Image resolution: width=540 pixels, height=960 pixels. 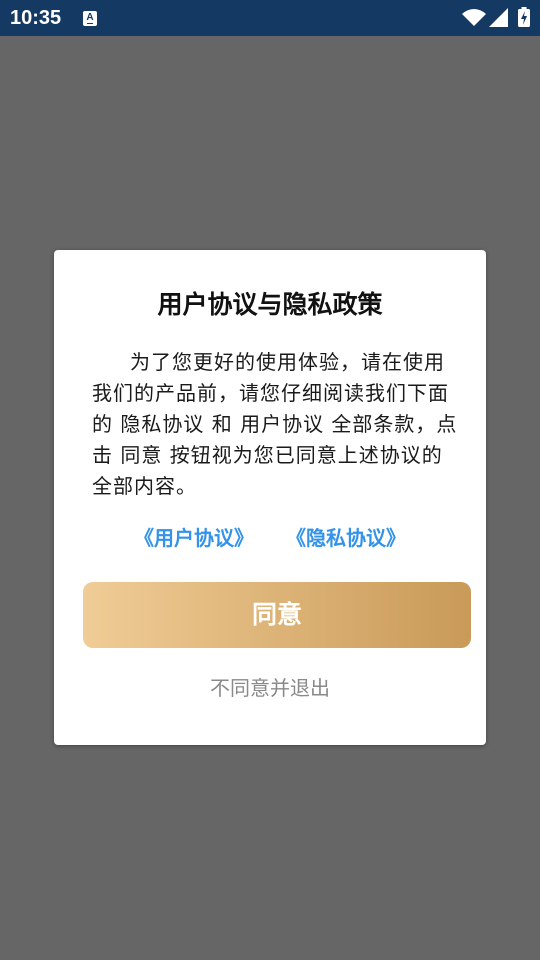 I want to click on body-line: 的 隐私协议 和 用户协议 全部条款，点, so click(x=275, y=424).